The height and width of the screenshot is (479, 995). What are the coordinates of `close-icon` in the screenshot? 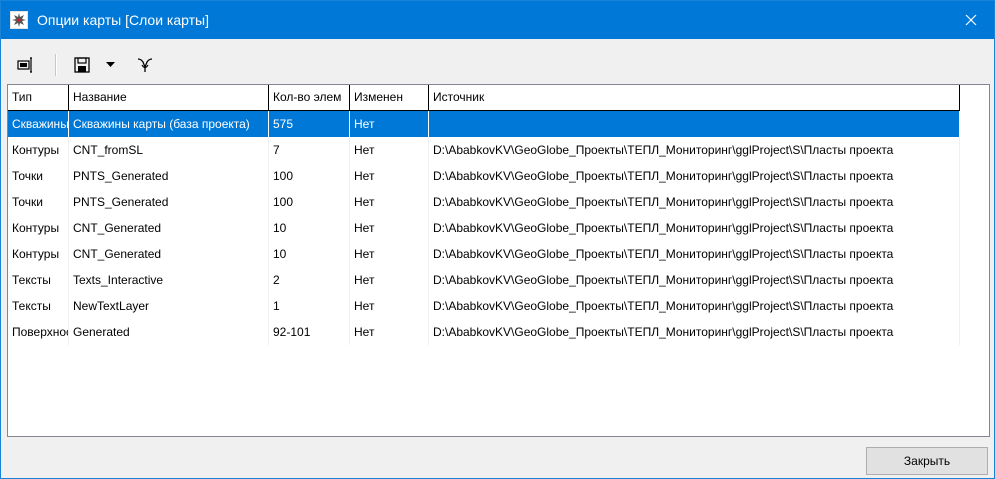 It's located at (971, 20).